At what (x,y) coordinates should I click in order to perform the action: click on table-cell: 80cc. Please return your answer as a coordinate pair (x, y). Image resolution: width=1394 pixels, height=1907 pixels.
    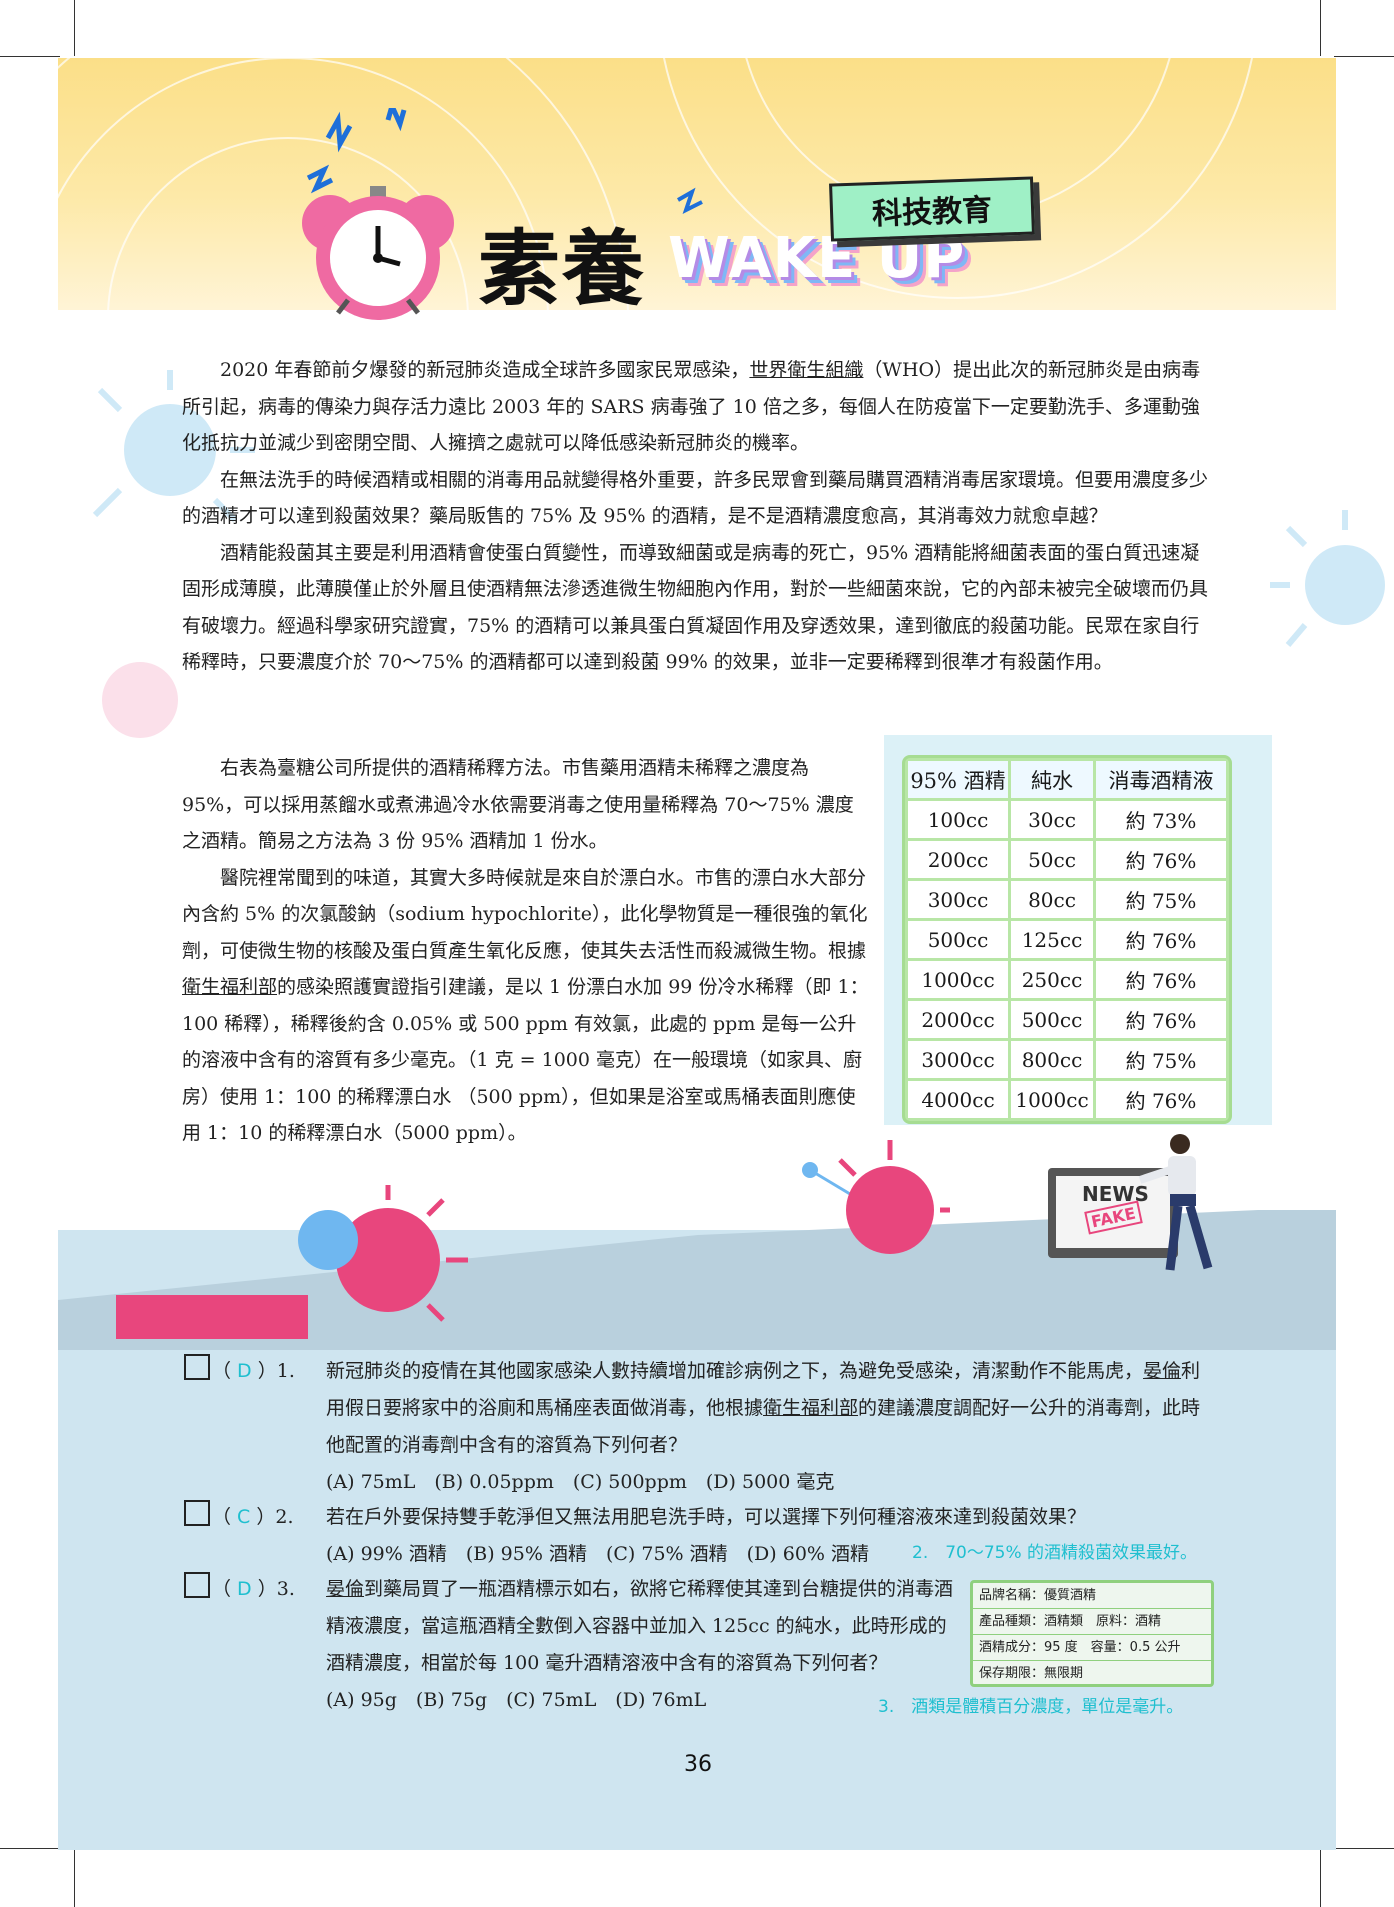
    Looking at the image, I should click on (1052, 899).